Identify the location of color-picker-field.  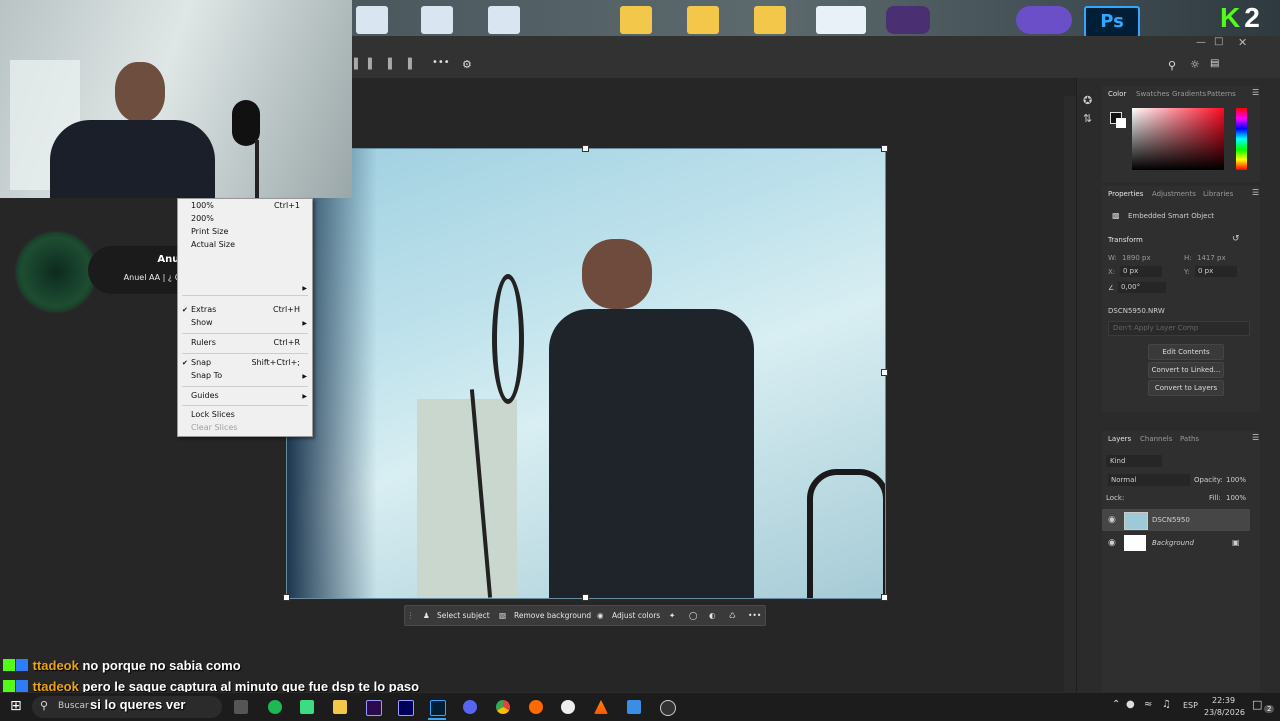
(1178, 139).